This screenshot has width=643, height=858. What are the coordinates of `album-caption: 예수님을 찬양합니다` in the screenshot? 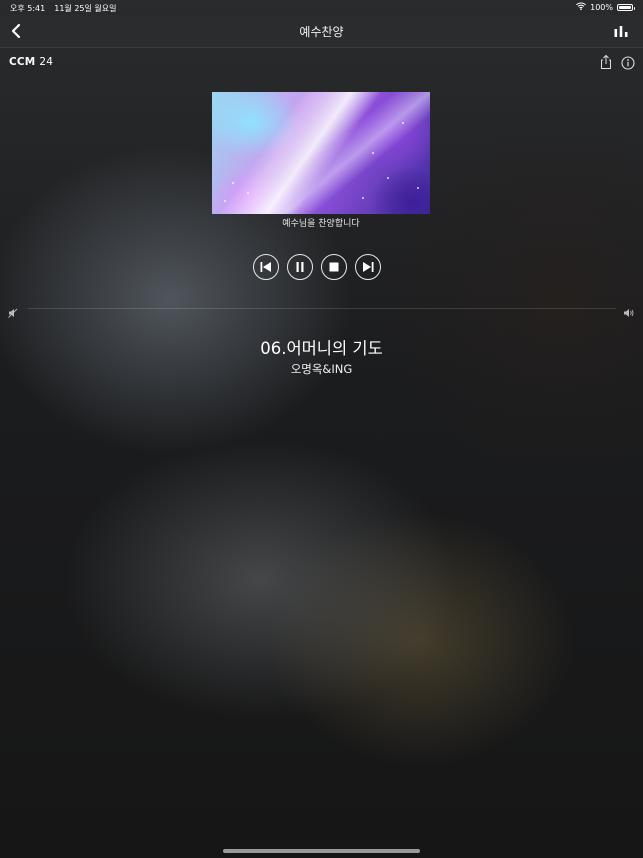 It's located at (321, 224).